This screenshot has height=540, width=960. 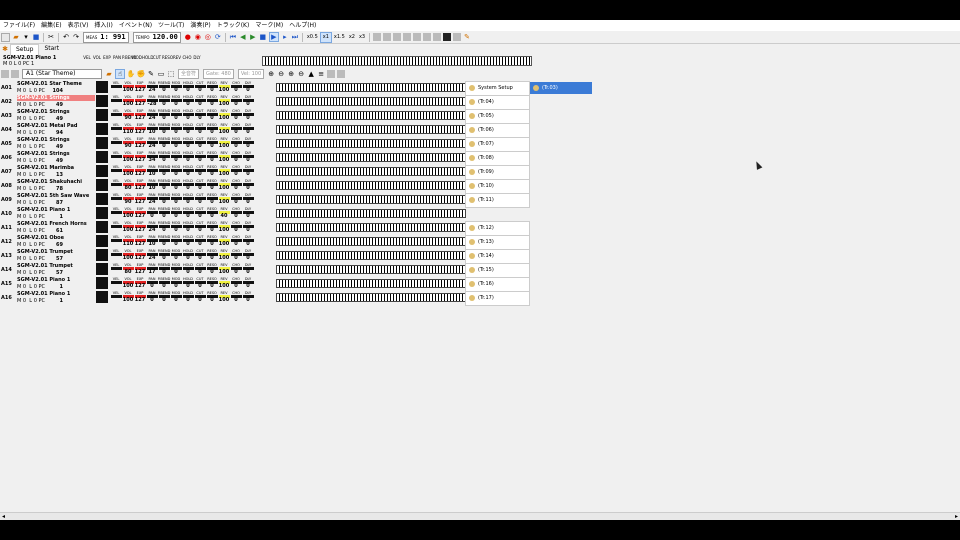 What do you see at coordinates (128, 202) in the screenshot?
I see `mixer-value: 90` at bounding box center [128, 202].